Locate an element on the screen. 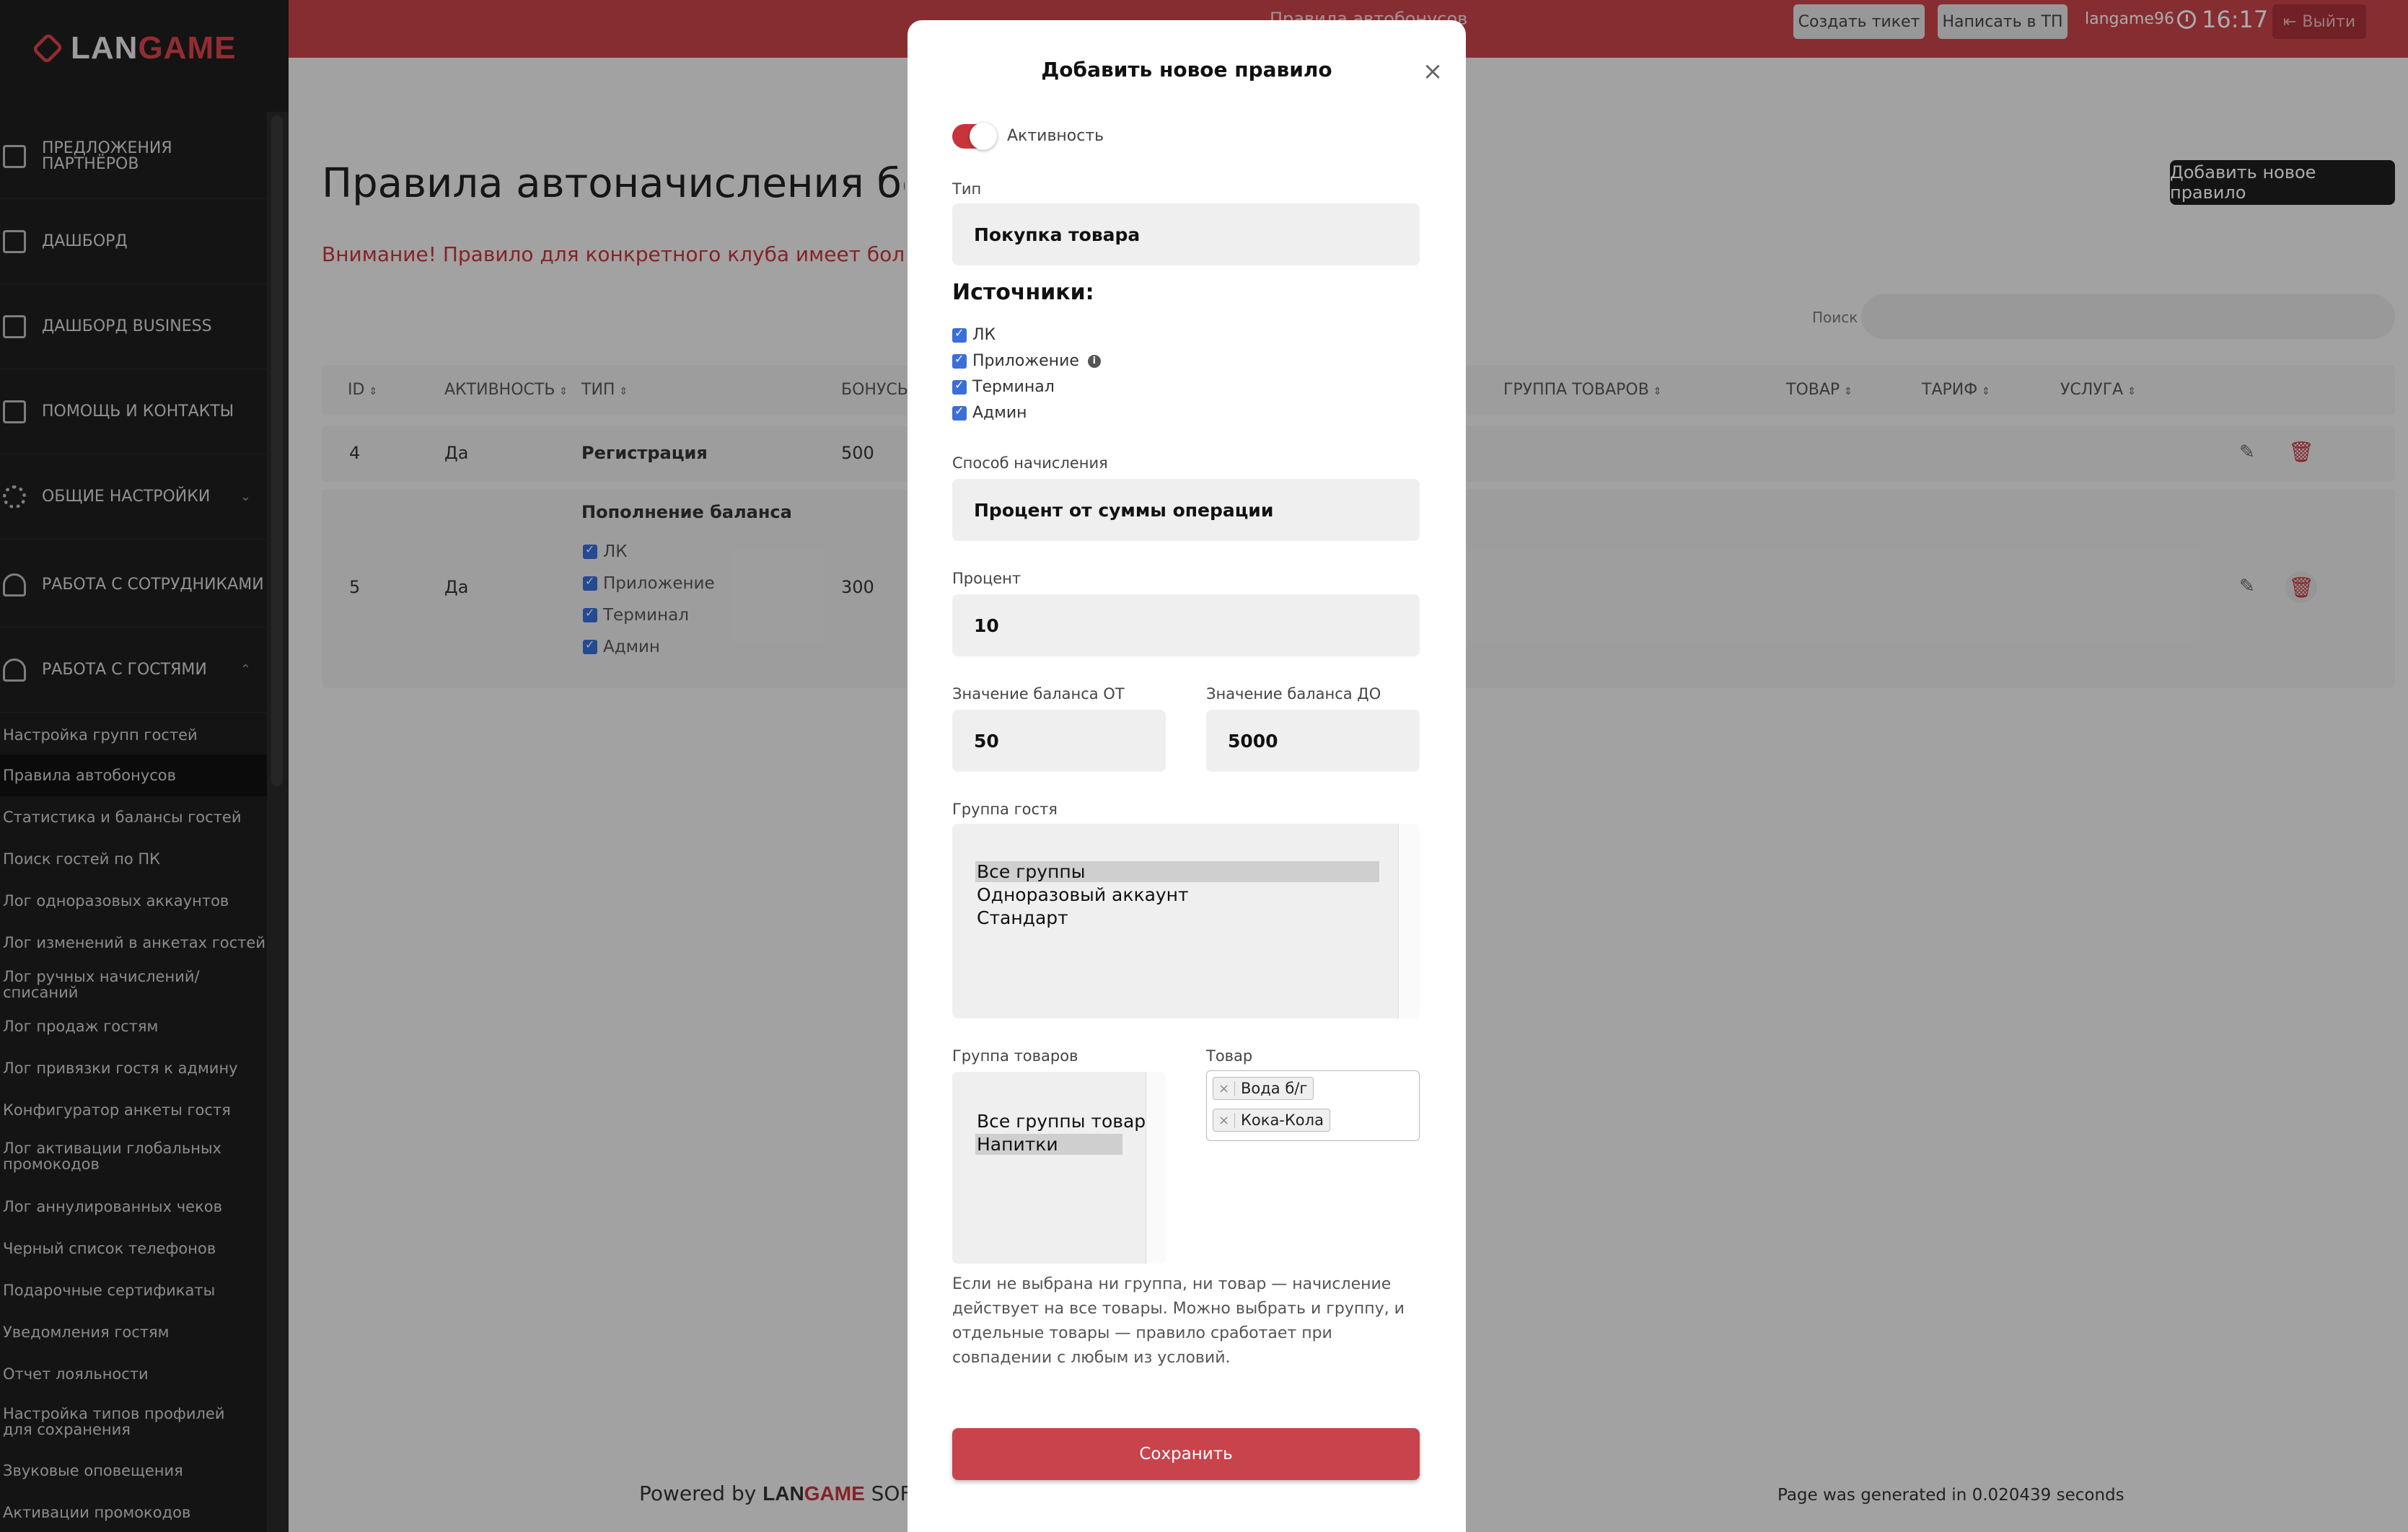 This screenshot has height=1532, width=2408. source-admin-checkbox: Админ is located at coordinates (989, 413).